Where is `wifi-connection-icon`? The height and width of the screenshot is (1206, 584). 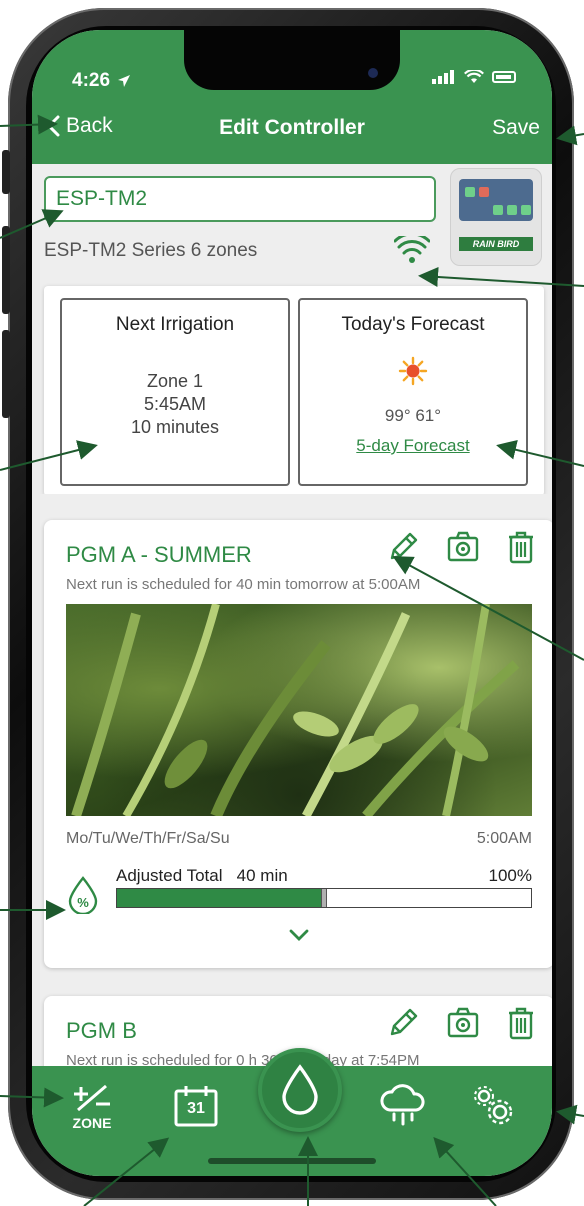
wifi-connection-icon is located at coordinates (412, 250).